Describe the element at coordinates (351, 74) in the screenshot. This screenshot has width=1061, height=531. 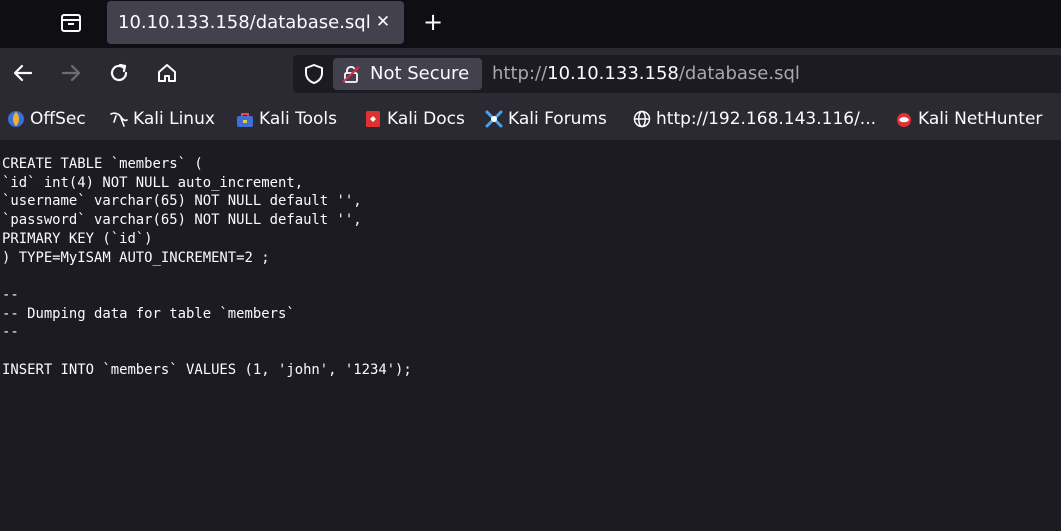
I see `insecure-lock-icon` at that location.